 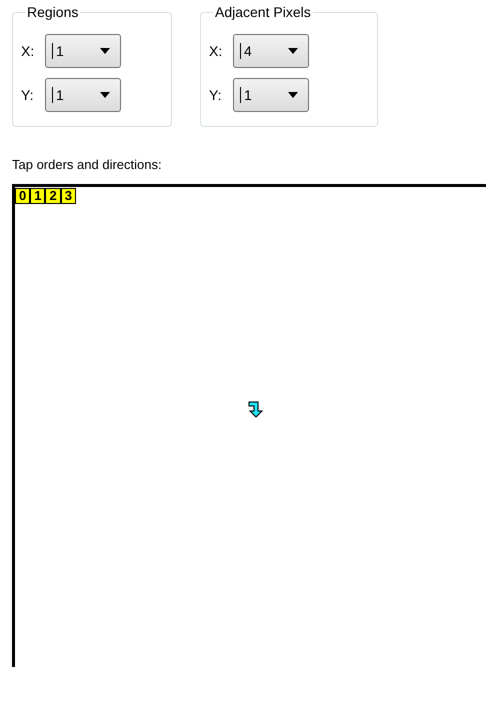 What do you see at coordinates (22, 196) in the screenshot?
I see `order-tag: 0` at bounding box center [22, 196].